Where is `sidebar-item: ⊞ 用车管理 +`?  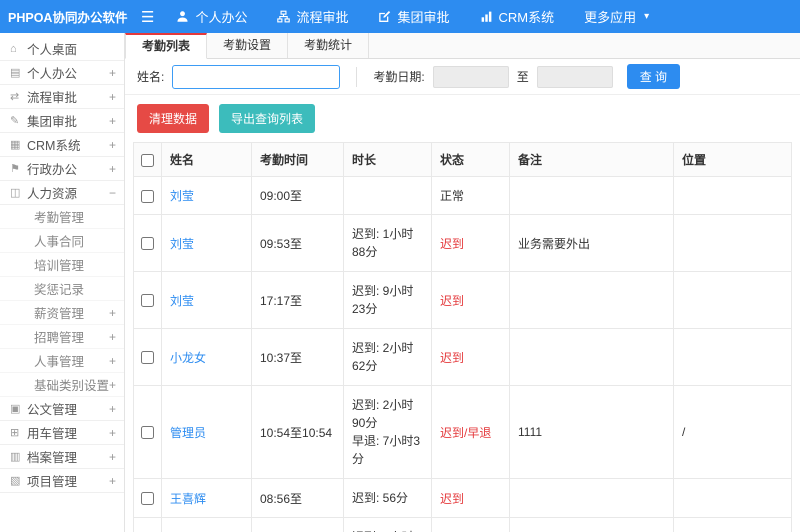 sidebar-item: ⊞ 用车管理 + is located at coordinates (62, 433).